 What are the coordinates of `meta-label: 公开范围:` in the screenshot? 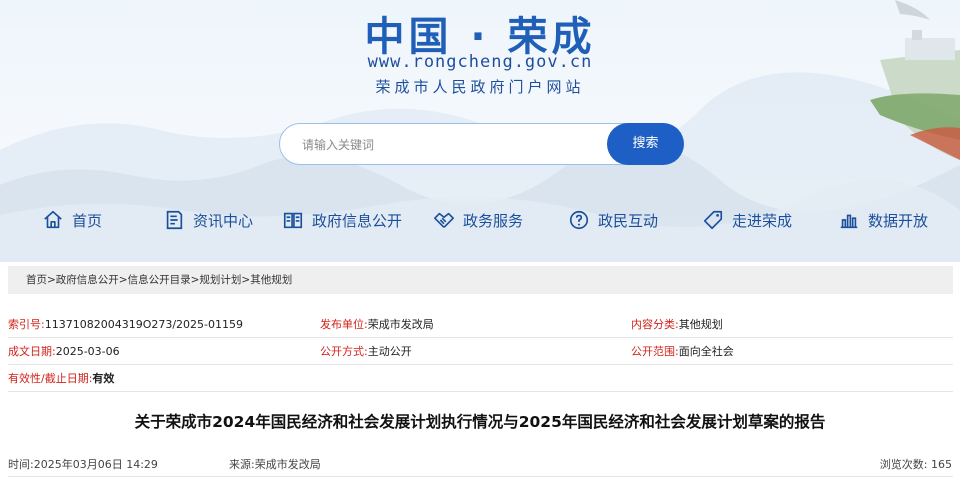 It's located at (655, 351).